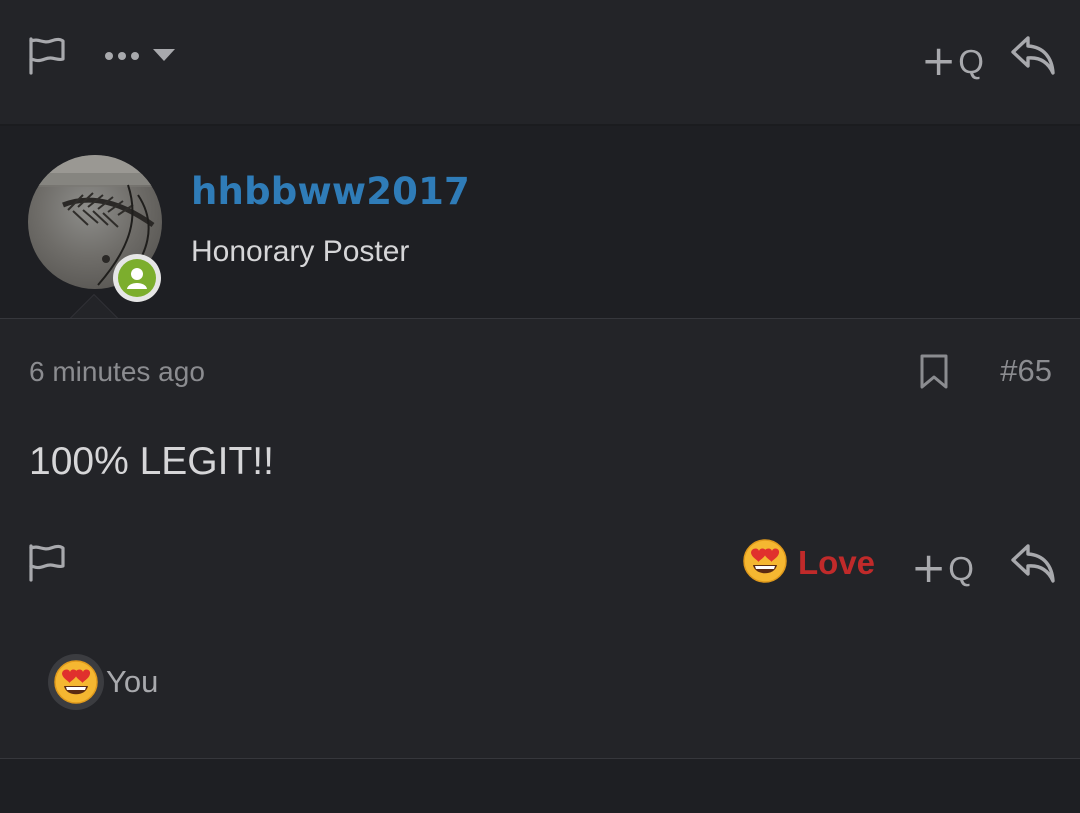 Image resolution: width=1080 pixels, height=813 pixels. I want to click on post-number-link: #65, so click(1026, 371).